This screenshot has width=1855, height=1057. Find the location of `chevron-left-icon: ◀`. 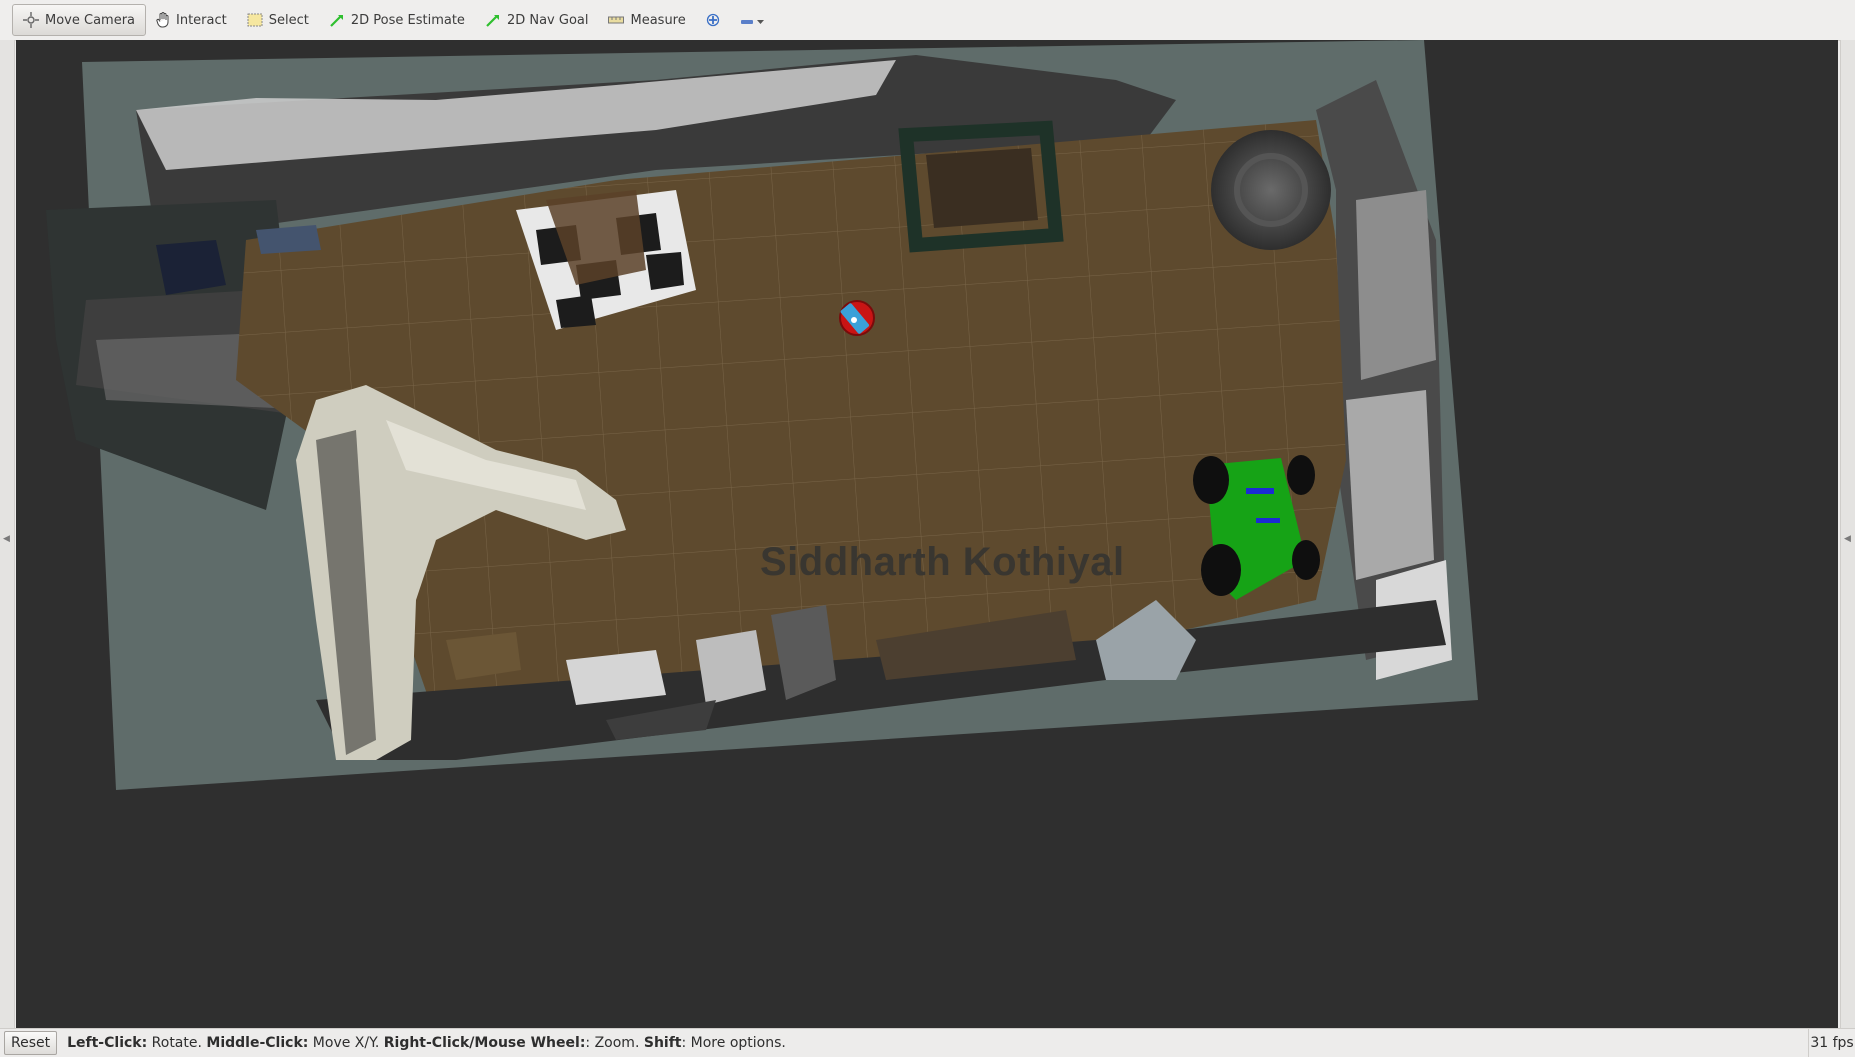

chevron-left-icon: ◀ is located at coordinates (6, 539).